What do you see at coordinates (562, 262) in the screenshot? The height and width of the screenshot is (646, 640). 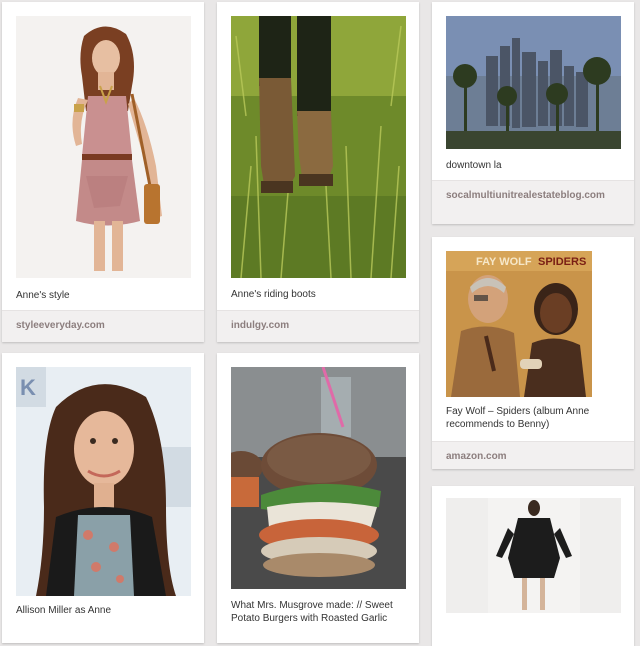 I see `album-title-text: SPIDERS` at bounding box center [562, 262].